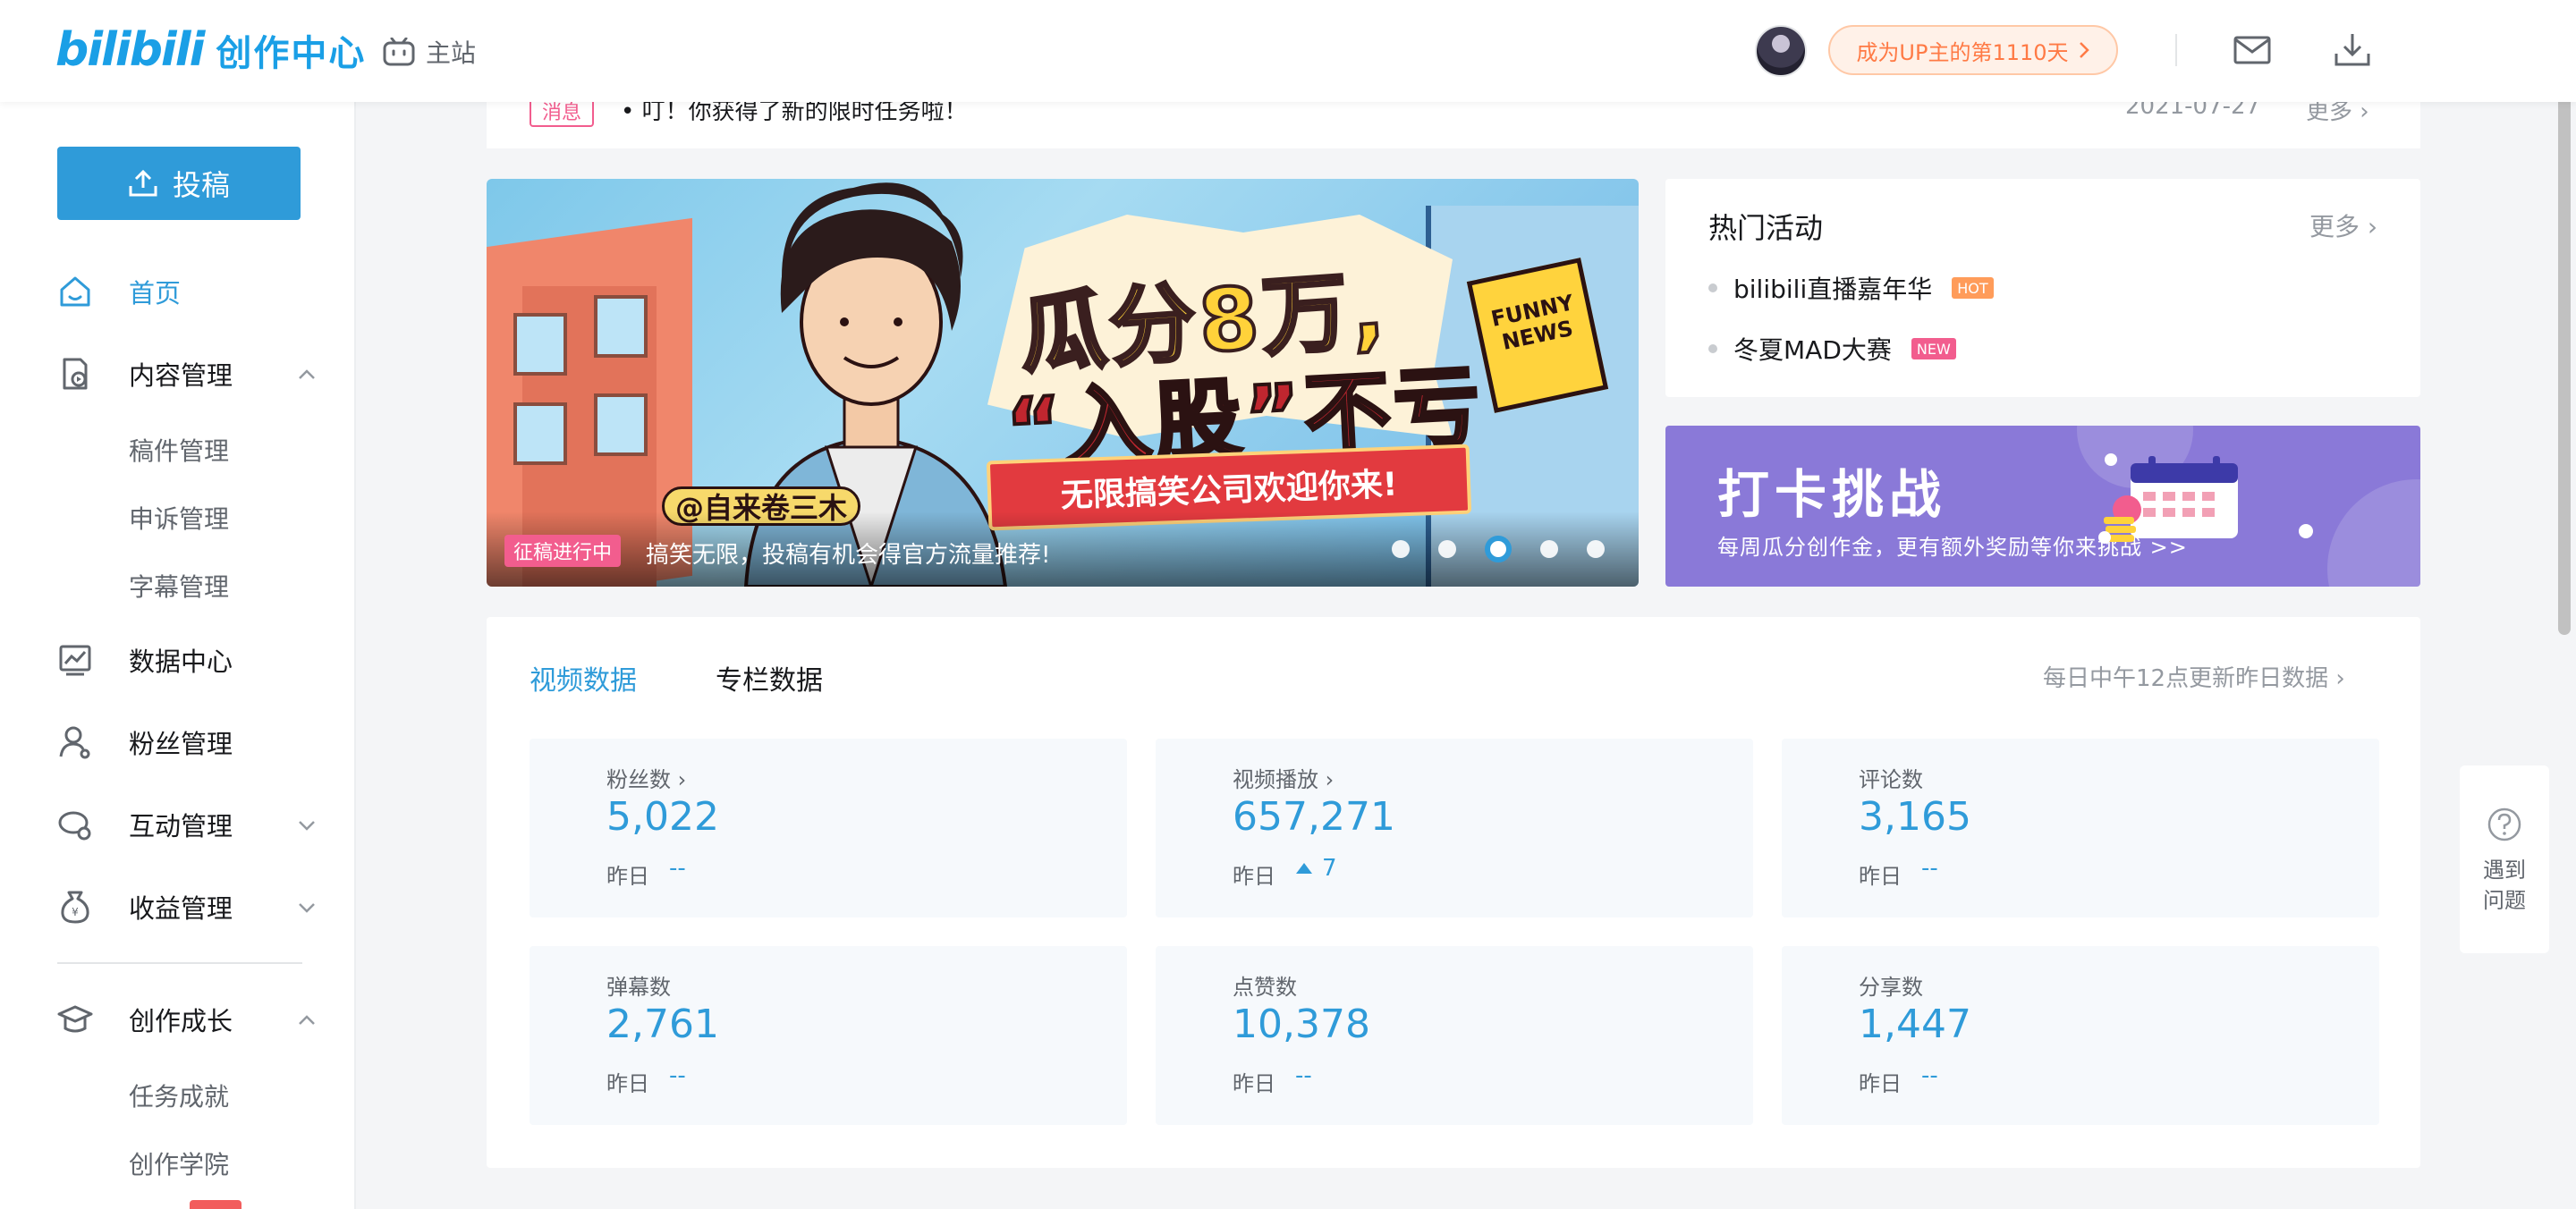  What do you see at coordinates (2176, 50) in the screenshot?
I see `header-divider` at bounding box center [2176, 50].